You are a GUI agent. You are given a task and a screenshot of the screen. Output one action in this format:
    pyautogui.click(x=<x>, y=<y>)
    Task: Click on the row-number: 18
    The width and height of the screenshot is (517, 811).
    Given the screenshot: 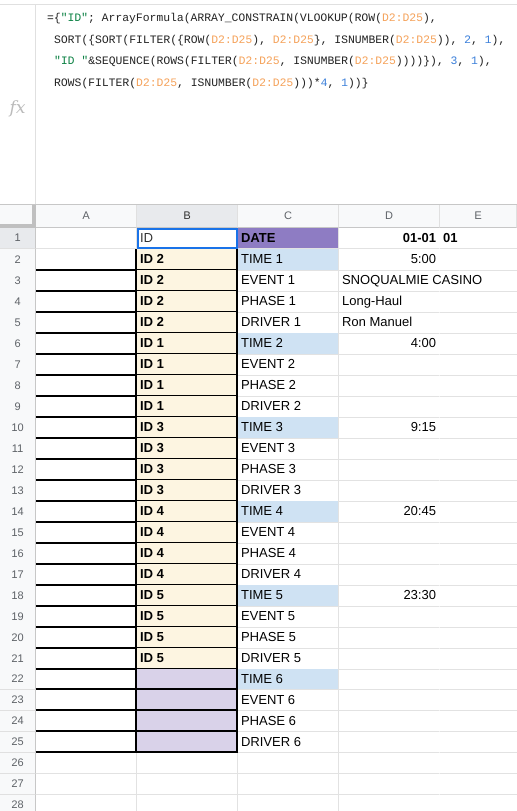 What is the action you would take?
    pyautogui.click(x=18, y=596)
    